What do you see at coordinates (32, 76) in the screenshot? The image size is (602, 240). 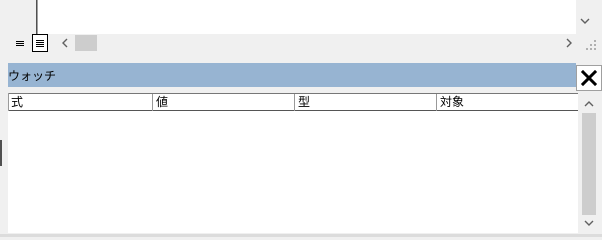 I see `watch-title: ウォッチ` at bounding box center [32, 76].